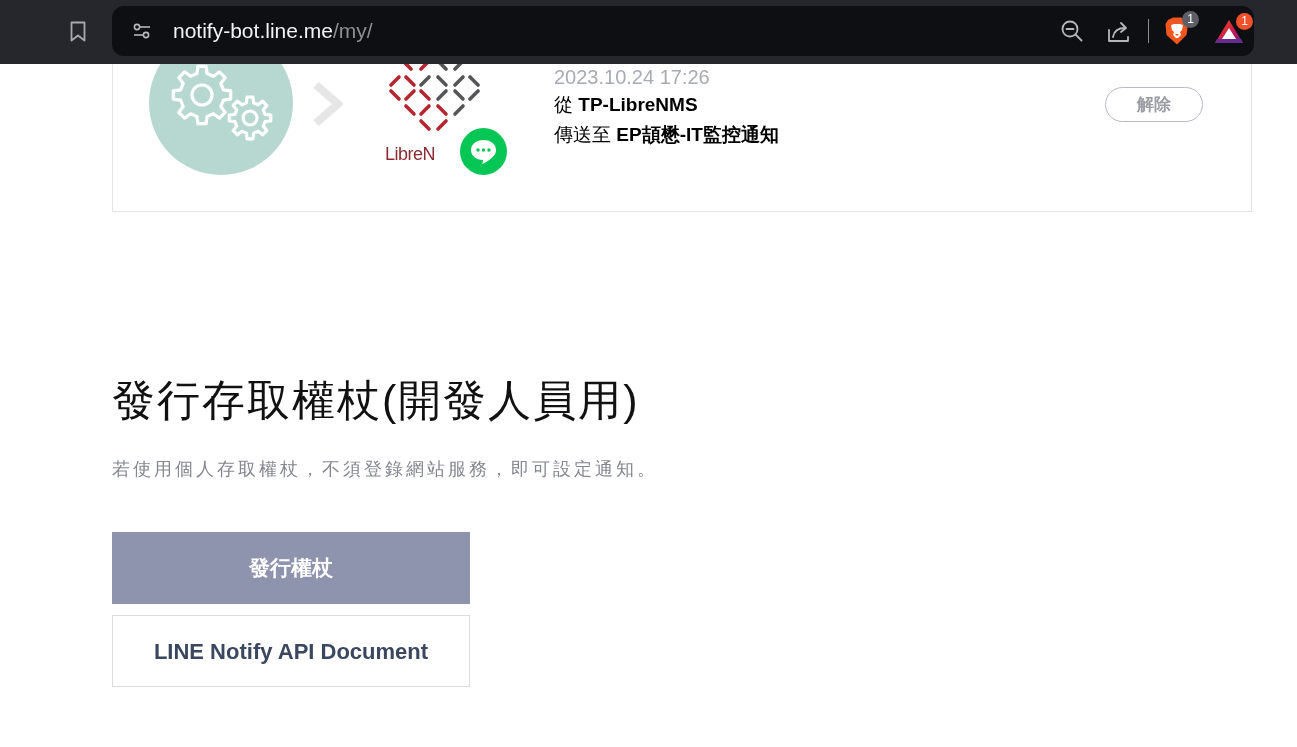  What do you see at coordinates (142, 31) in the screenshot?
I see `tune-icon` at bounding box center [142, 31].